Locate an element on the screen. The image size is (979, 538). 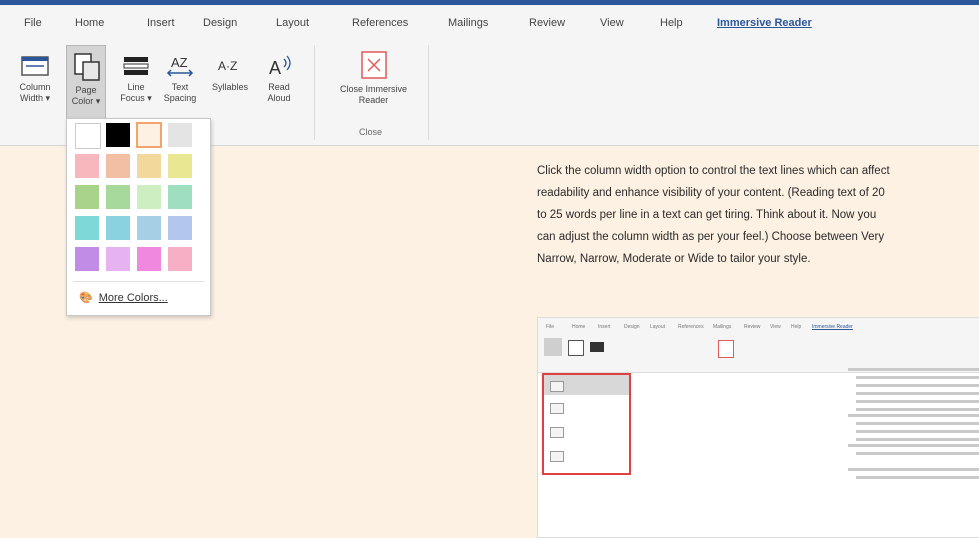
tab-file: File is located at coordinates (33, 23).